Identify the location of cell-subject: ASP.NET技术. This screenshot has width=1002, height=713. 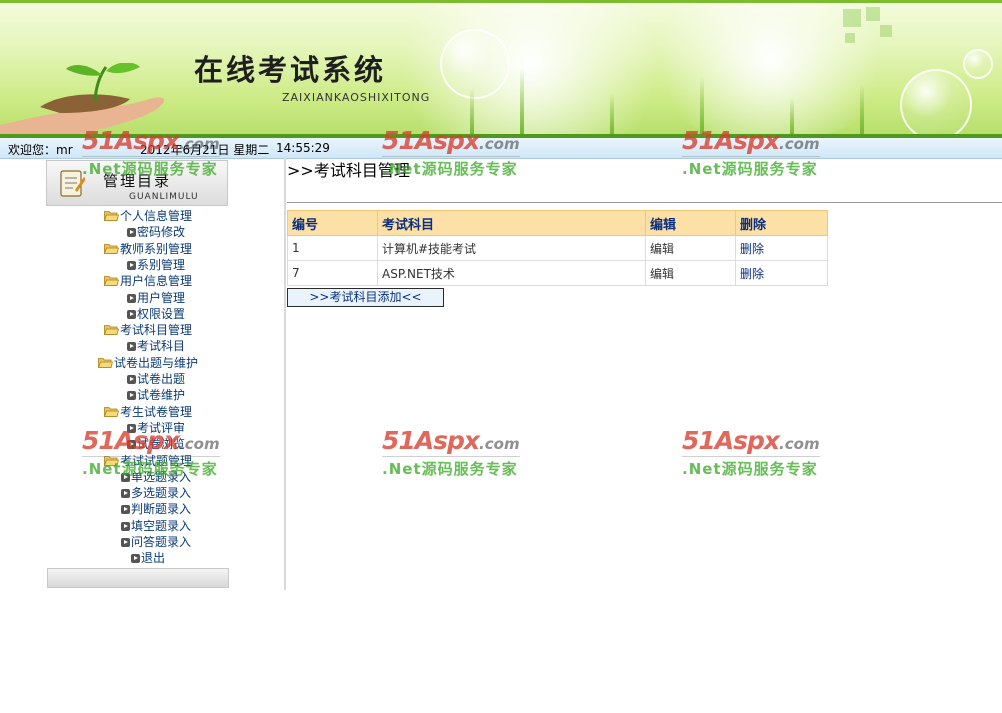
(511, 273).